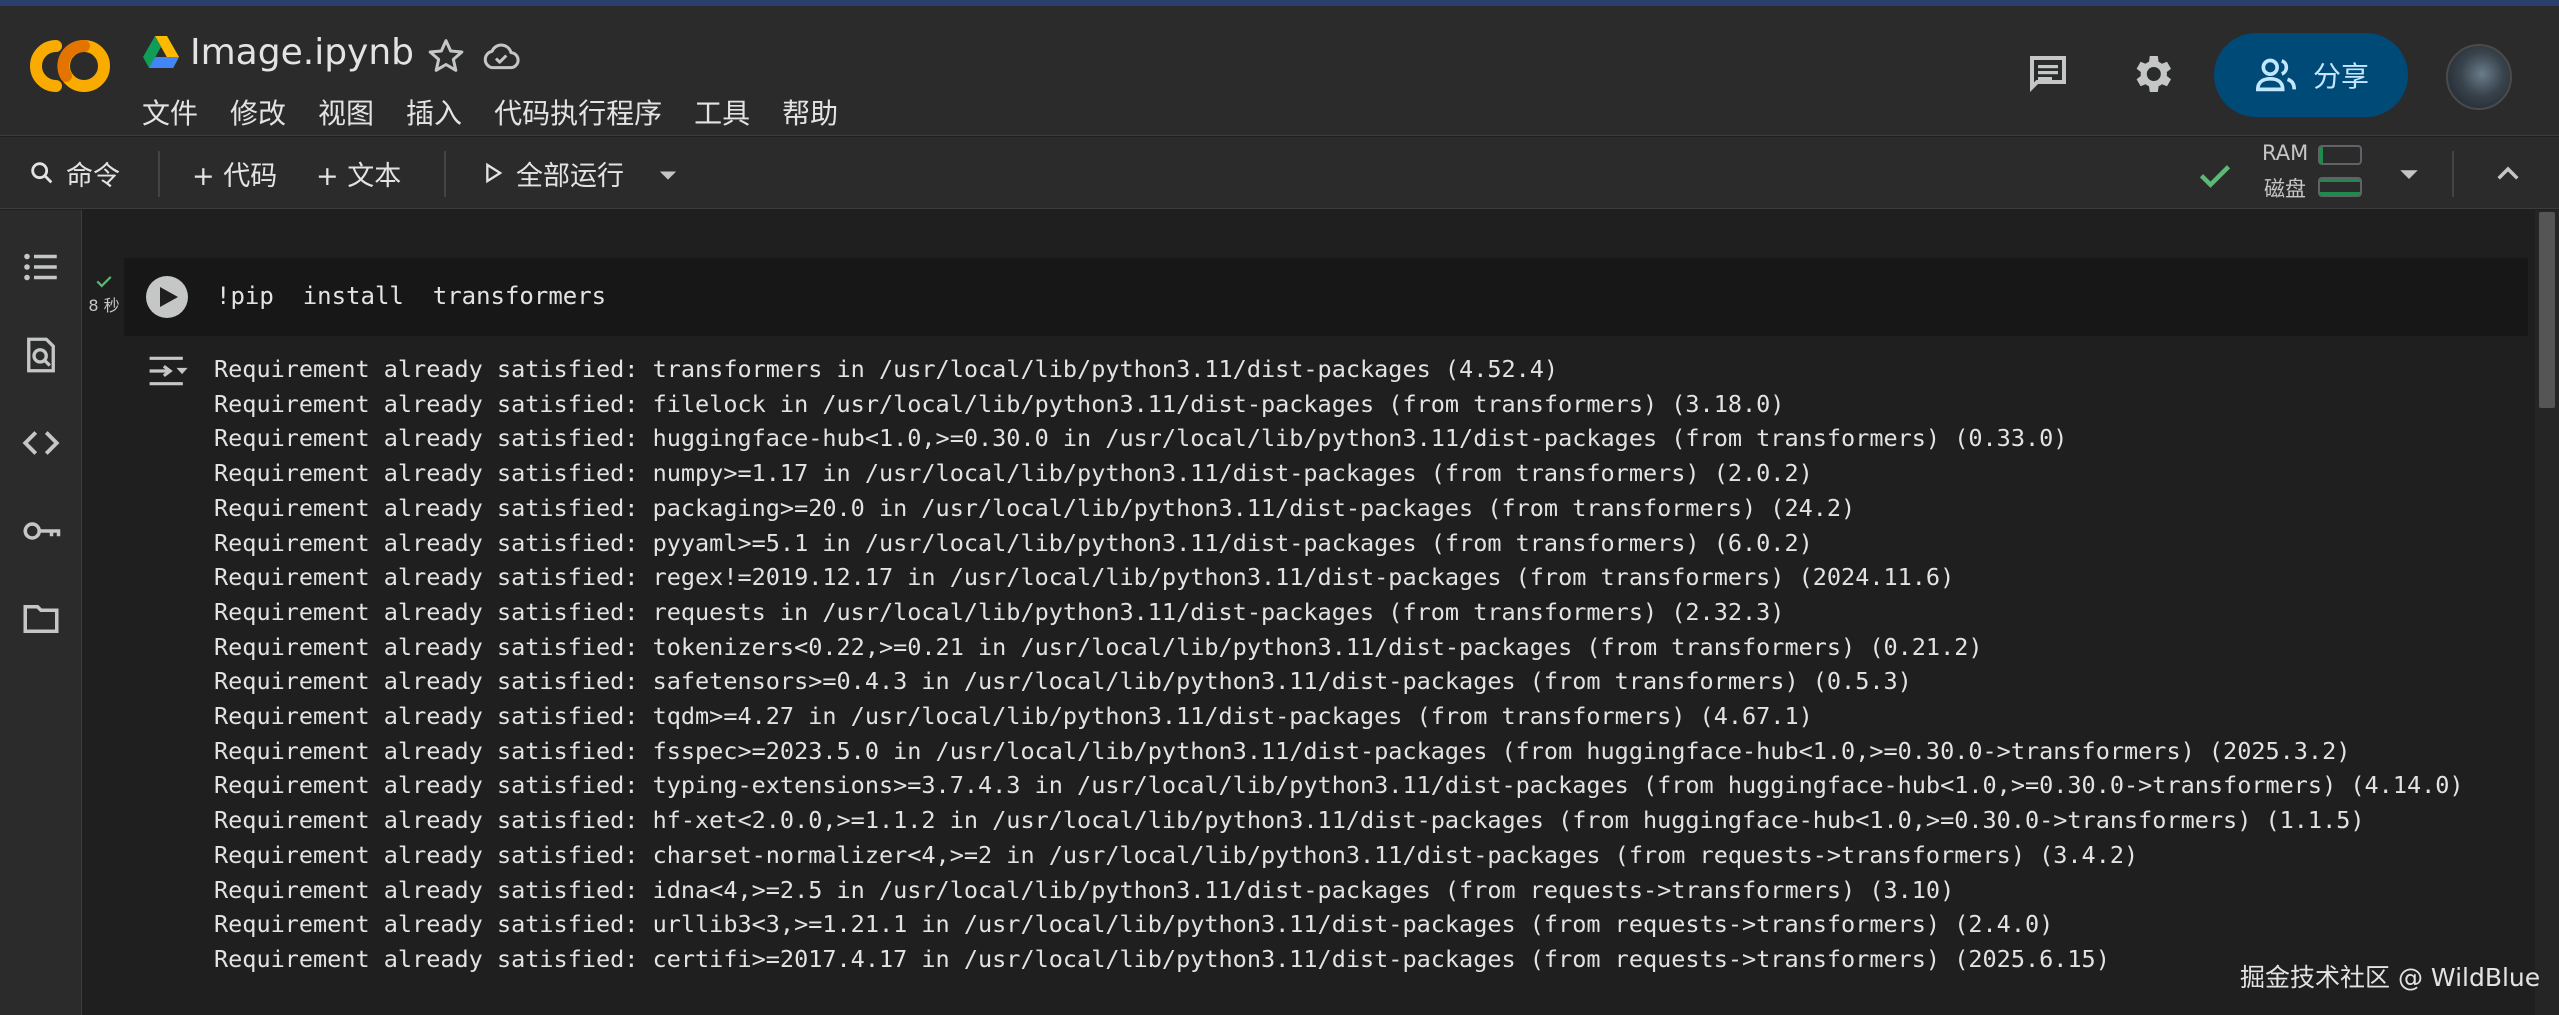 The width and height of the screenshot is (2559, 1015). I want to click on add-text-button: + 文本, so click(358, 173).